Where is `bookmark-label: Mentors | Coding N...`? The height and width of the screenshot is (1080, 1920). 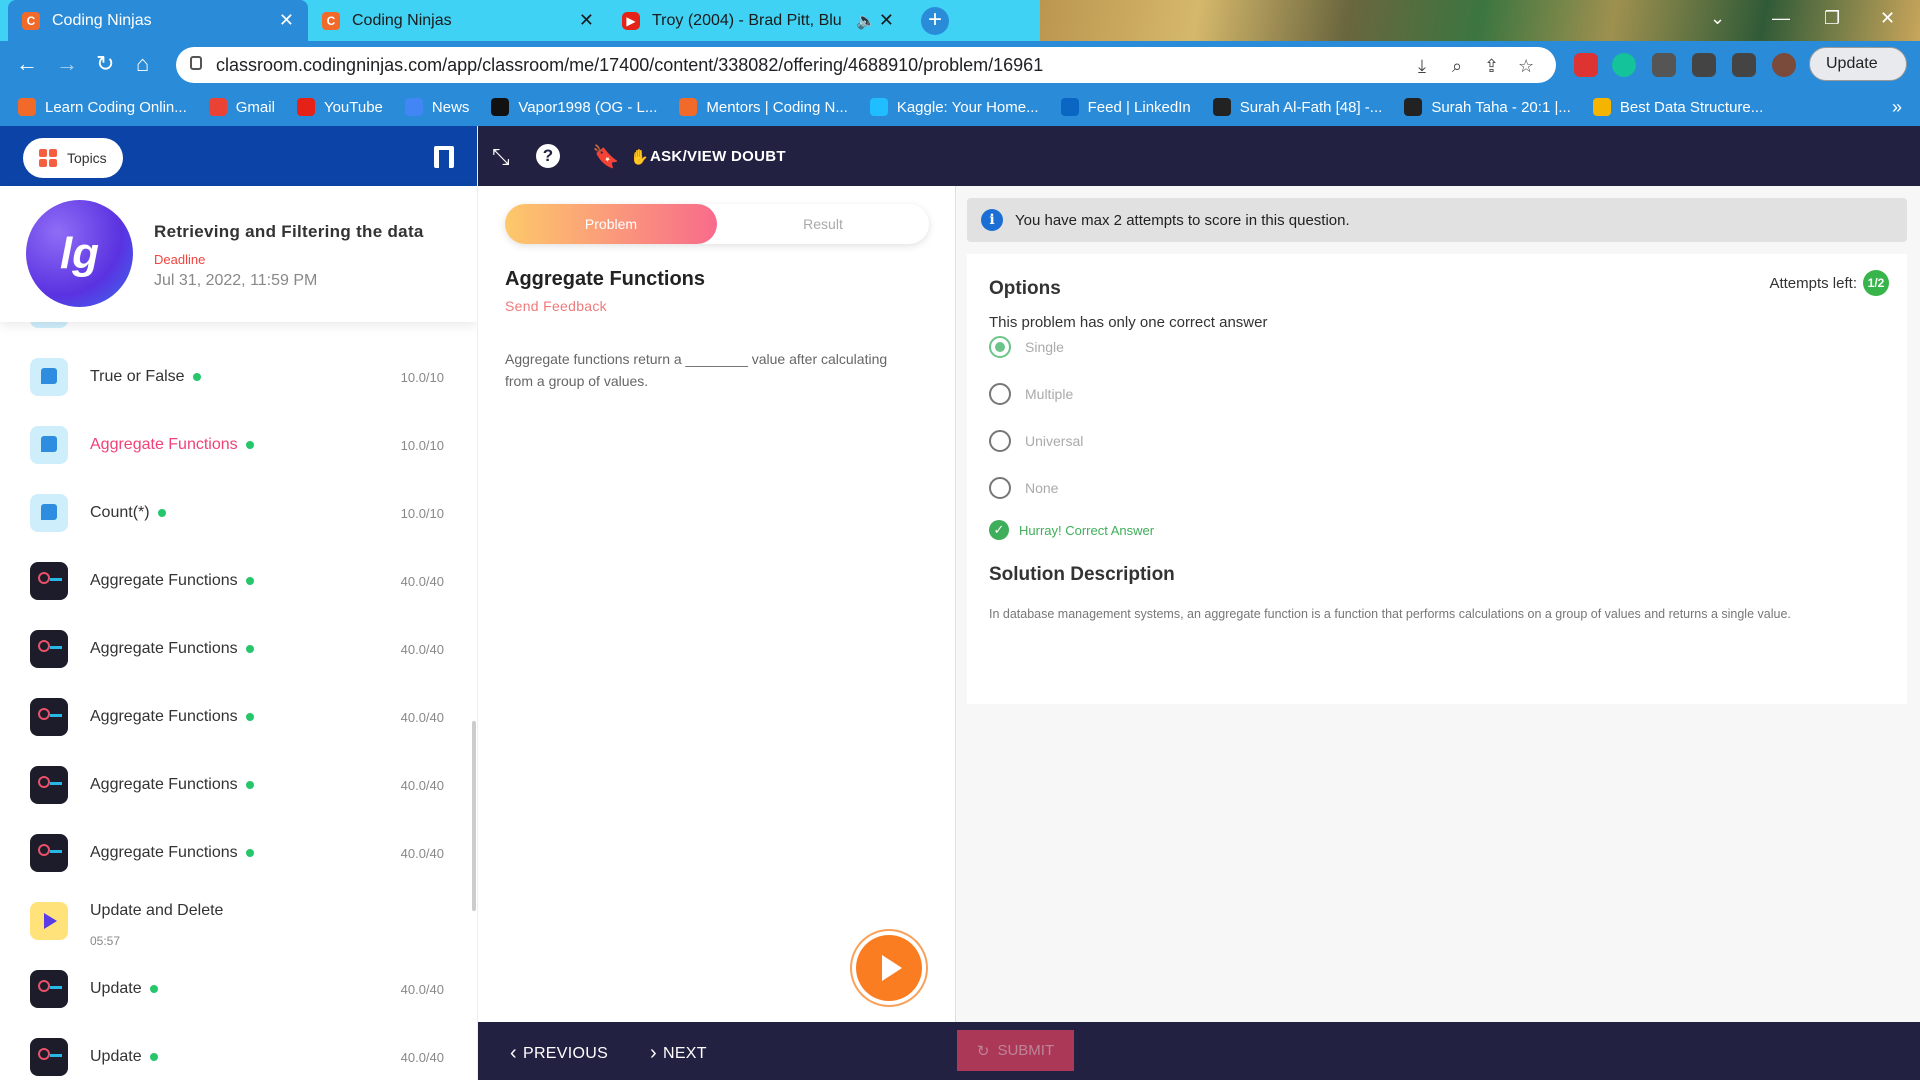 bookmark-label: Mentors | Coding N... is located at coordinates (777, 107).